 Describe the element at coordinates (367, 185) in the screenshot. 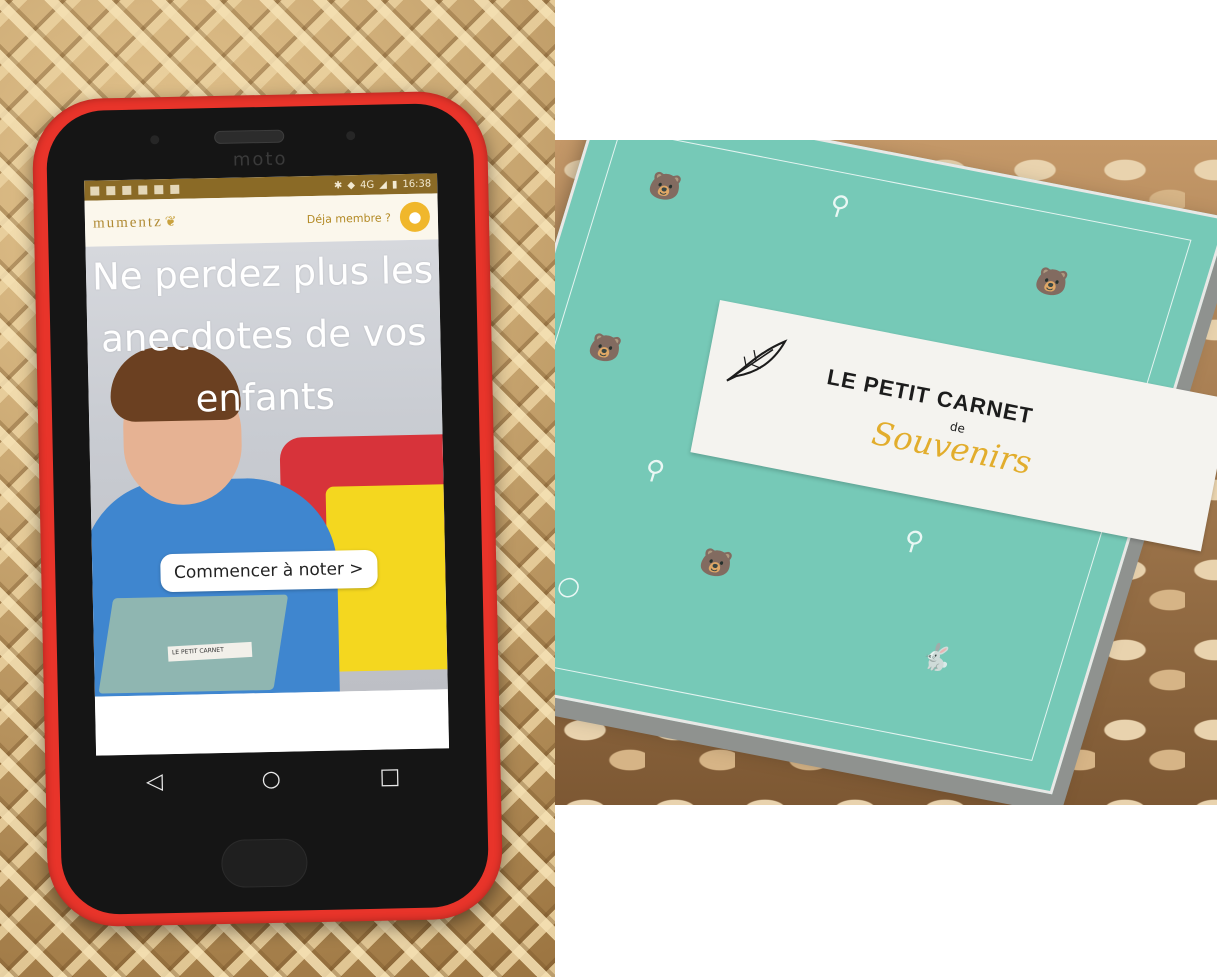

I see `network-type: 4G` at that location.